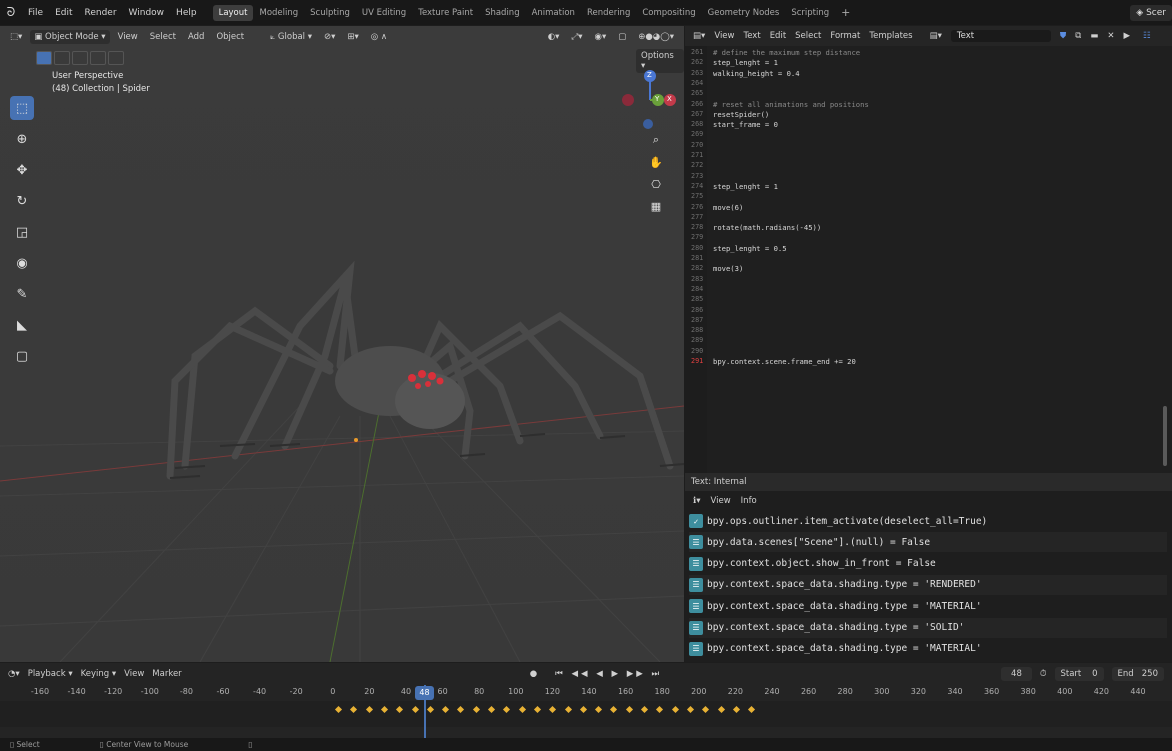 This screenshot has width=1172, height=751. What do you see at coordinates (1110, 36) in the screenshot?
I see `unlink-text-icon: ✕` at bounding box center [1110, 36].